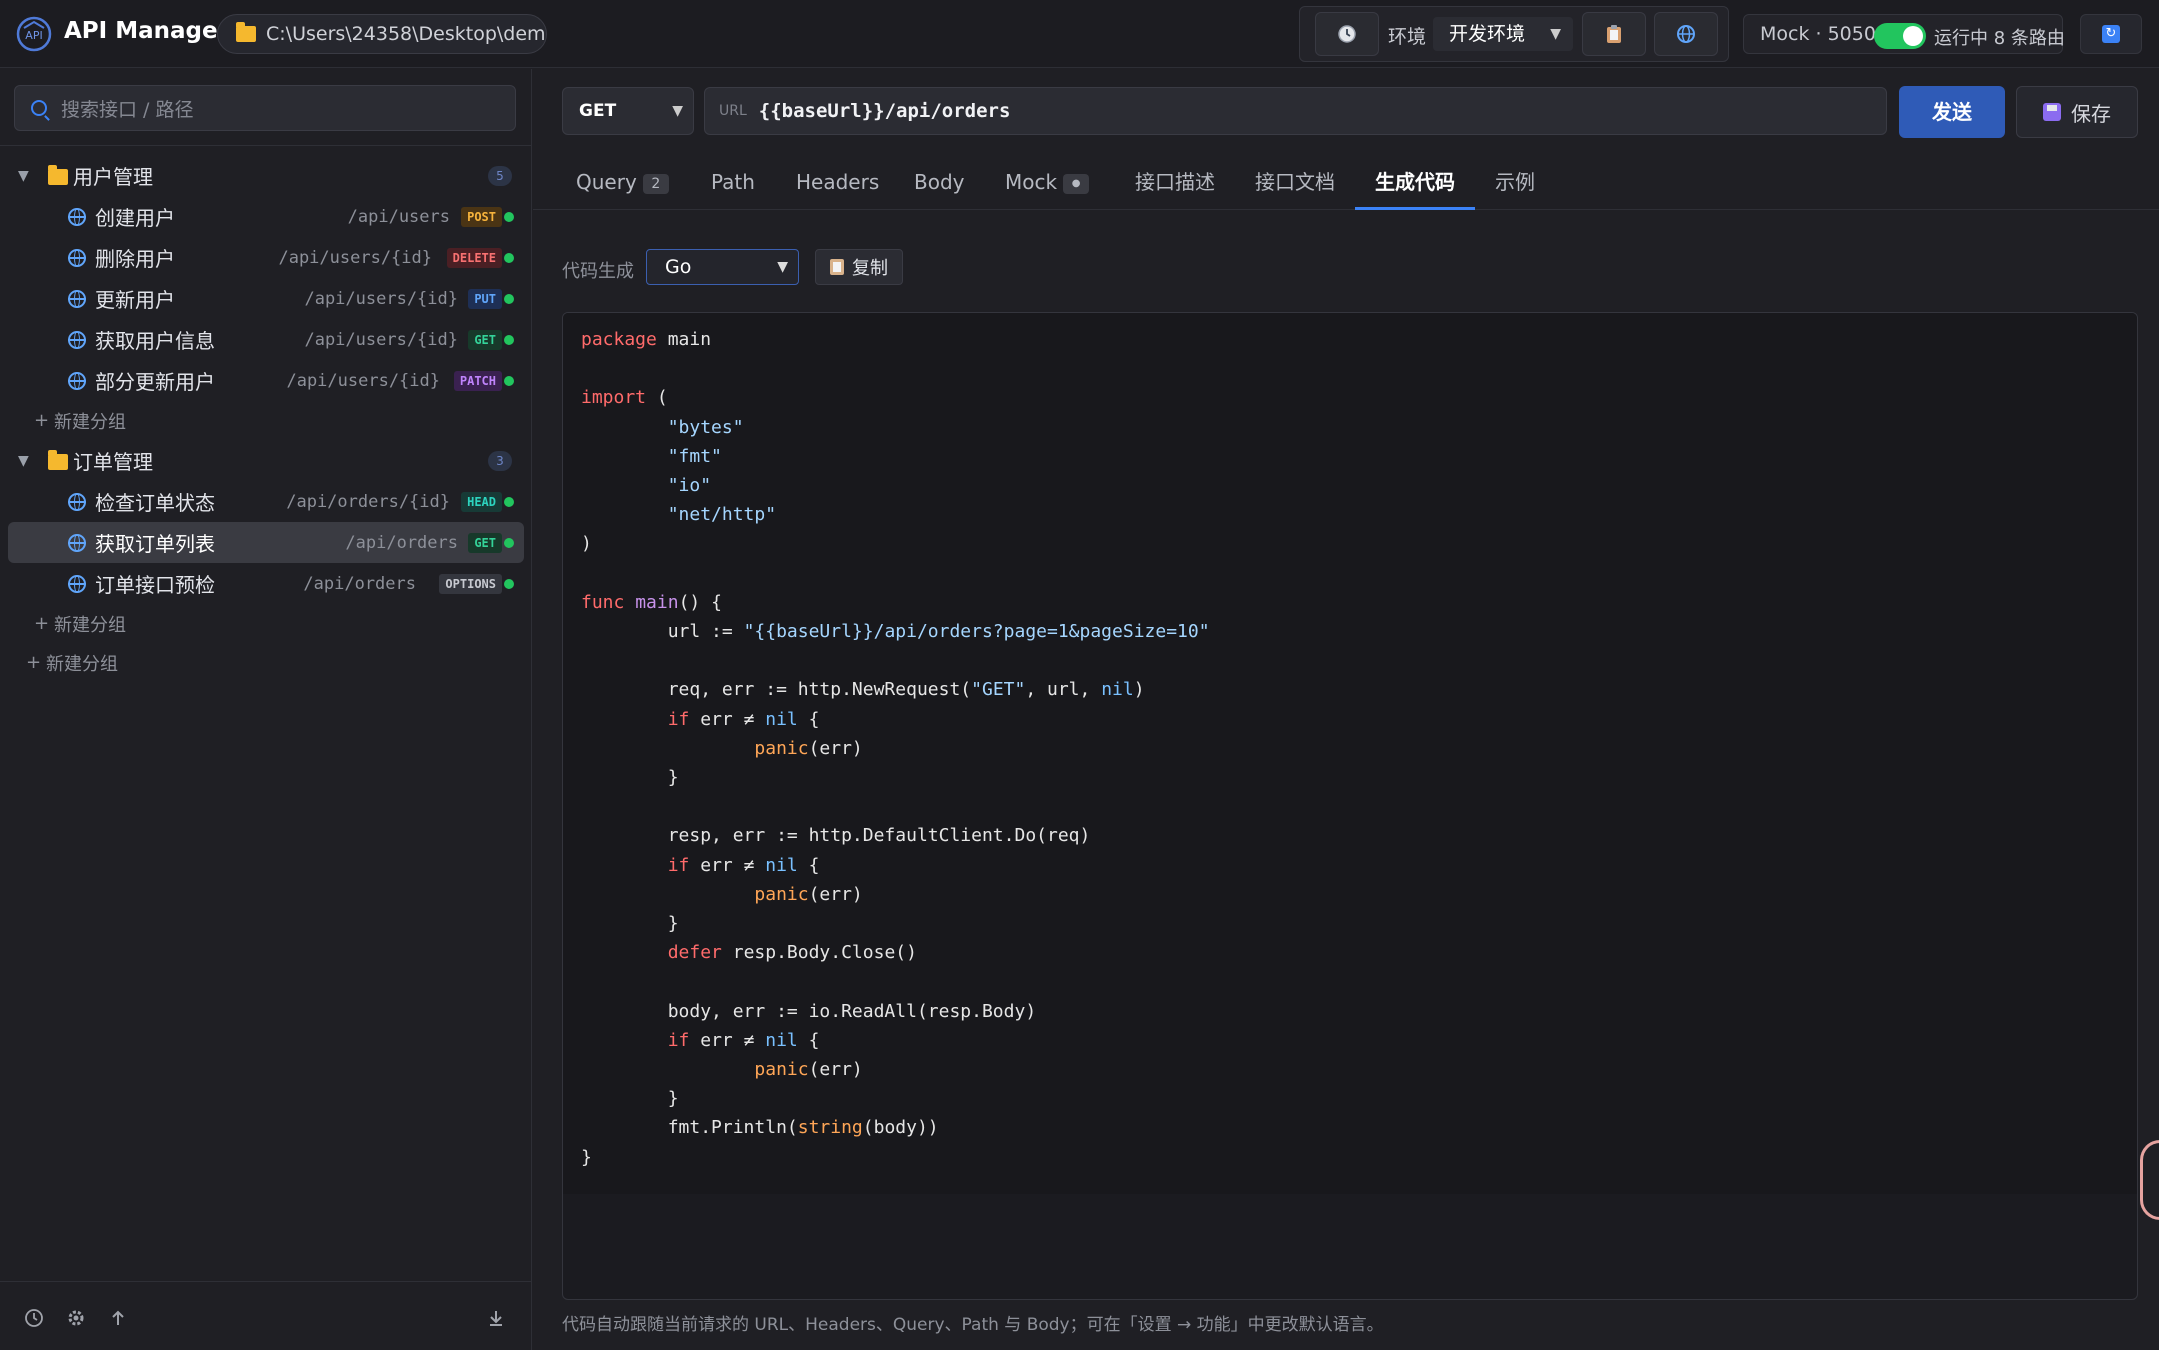 The image size is (2159, 1350). I want to click on tab-description: 接口描述, so click(1175, 182).